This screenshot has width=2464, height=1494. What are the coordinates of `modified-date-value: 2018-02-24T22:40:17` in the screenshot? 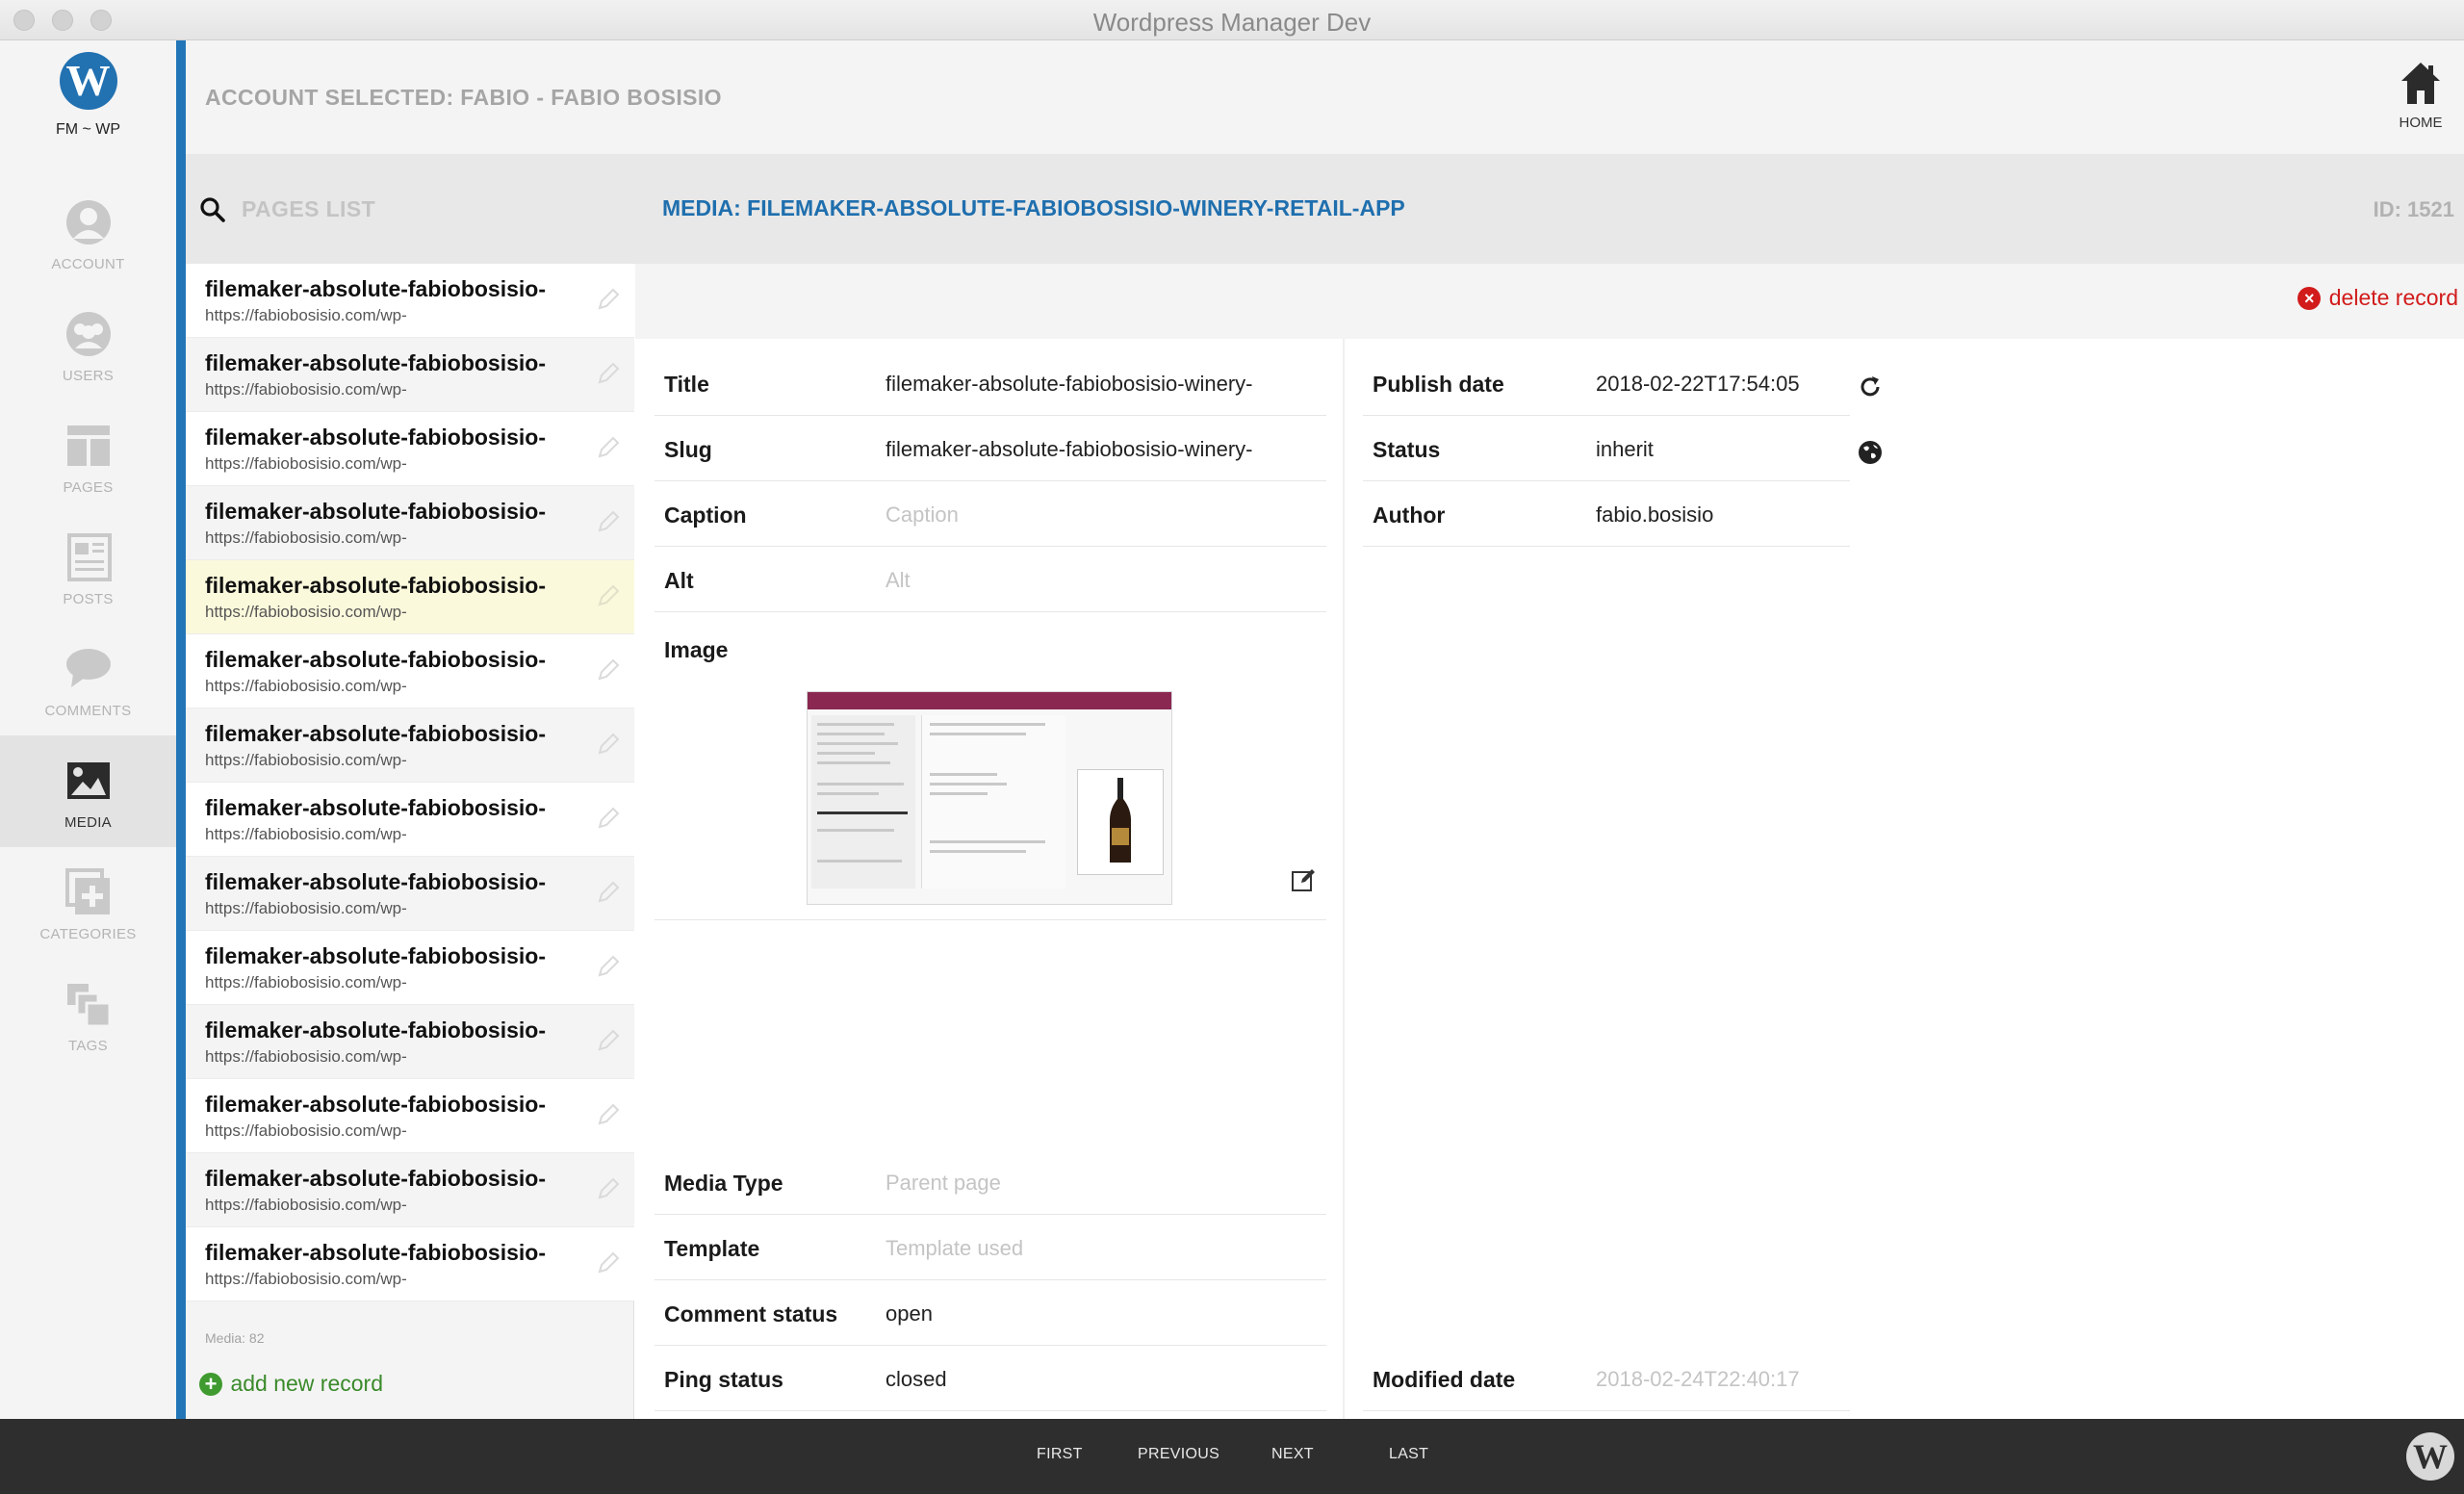 It's located at (1698, 1379).